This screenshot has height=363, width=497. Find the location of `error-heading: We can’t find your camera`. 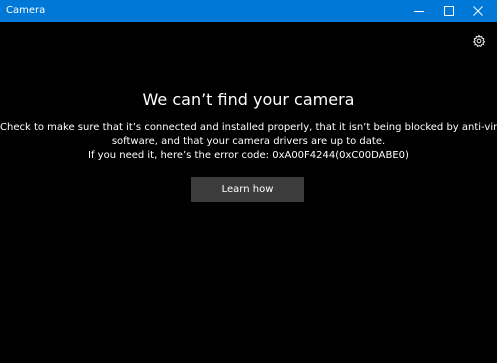

error-heading: We can’t find your camera is located at coordinates (248, 99).